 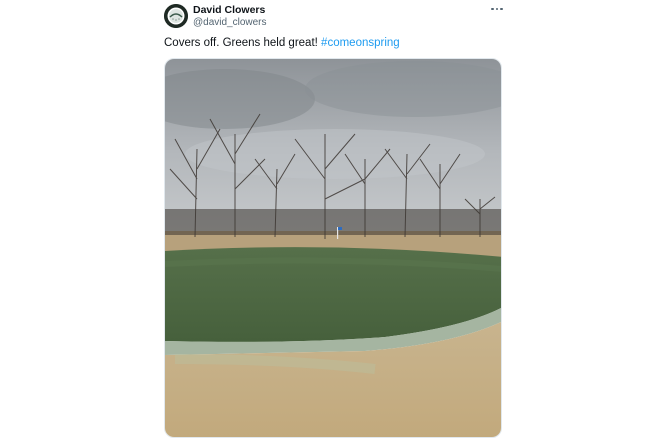 What do you see at coordinates (230, 22) in the screenshot?
I see `author-handle: @david_clowers` at bounding box center [230, 22].